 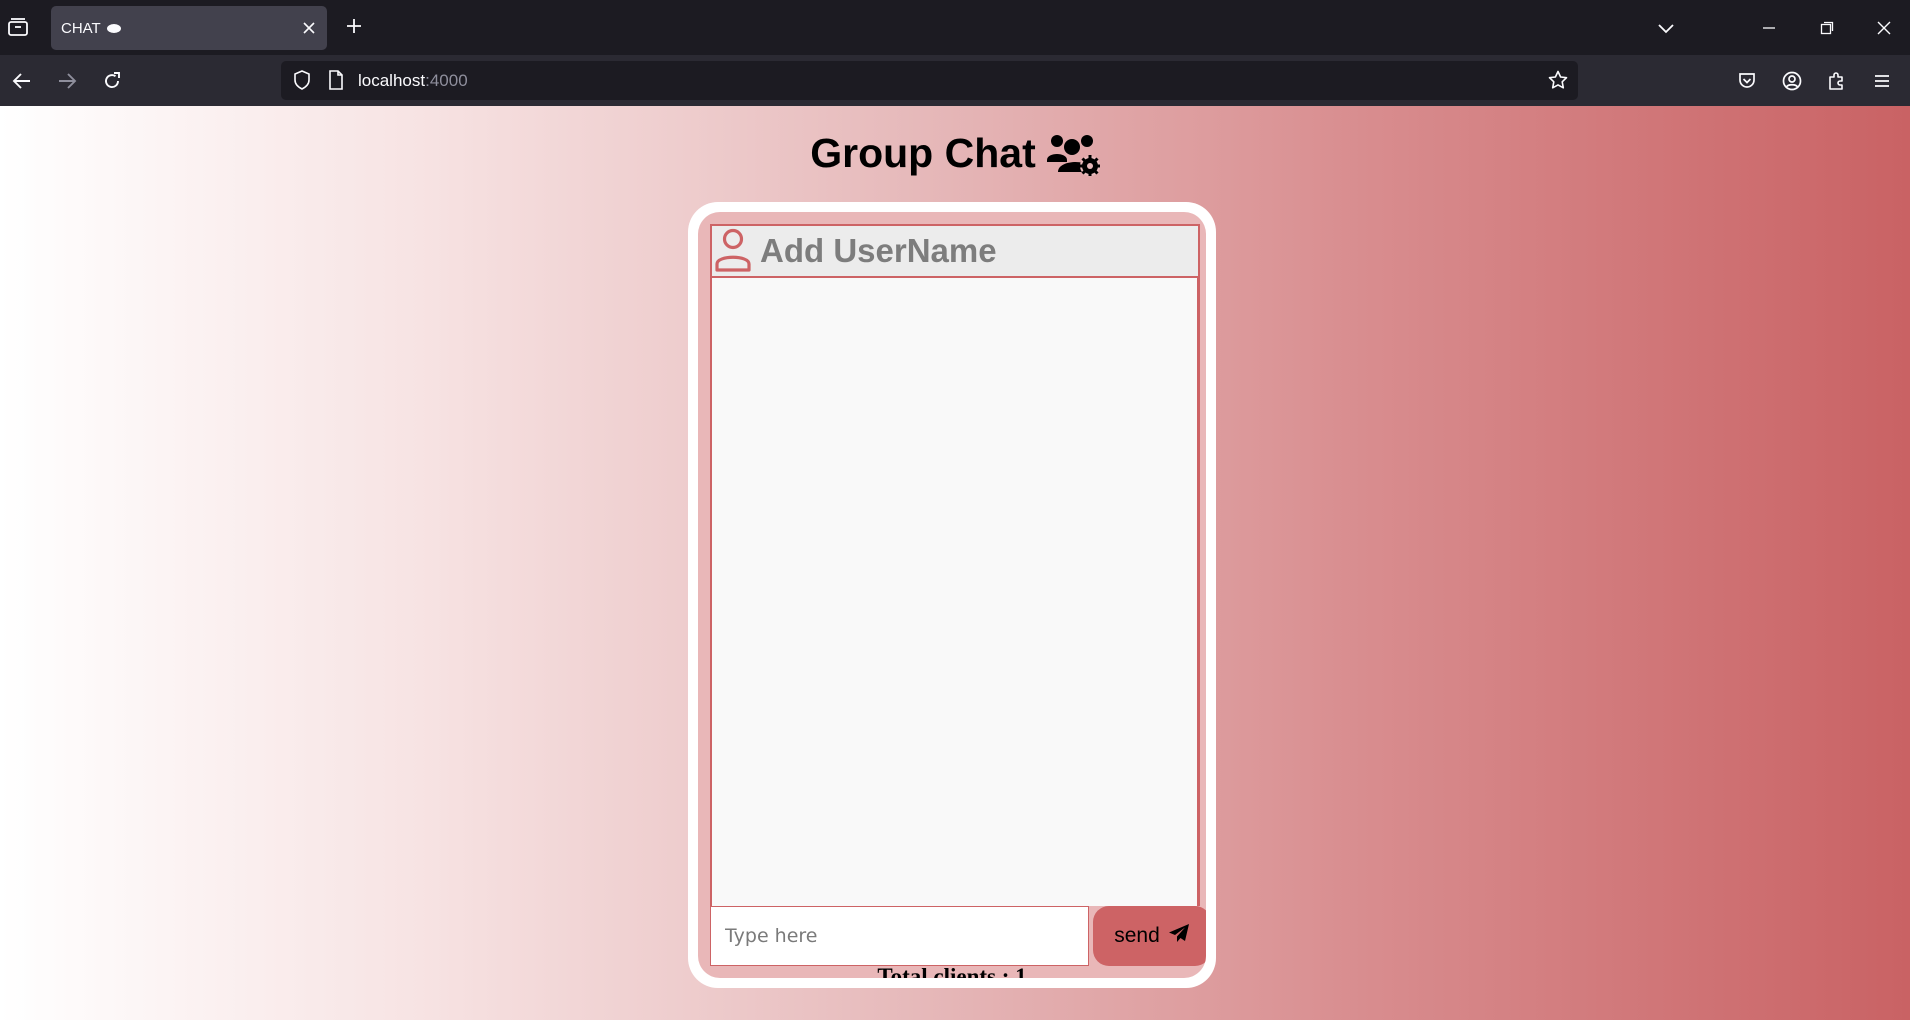 I want to click on users-gear-icon, so click(x=1073, y=154).